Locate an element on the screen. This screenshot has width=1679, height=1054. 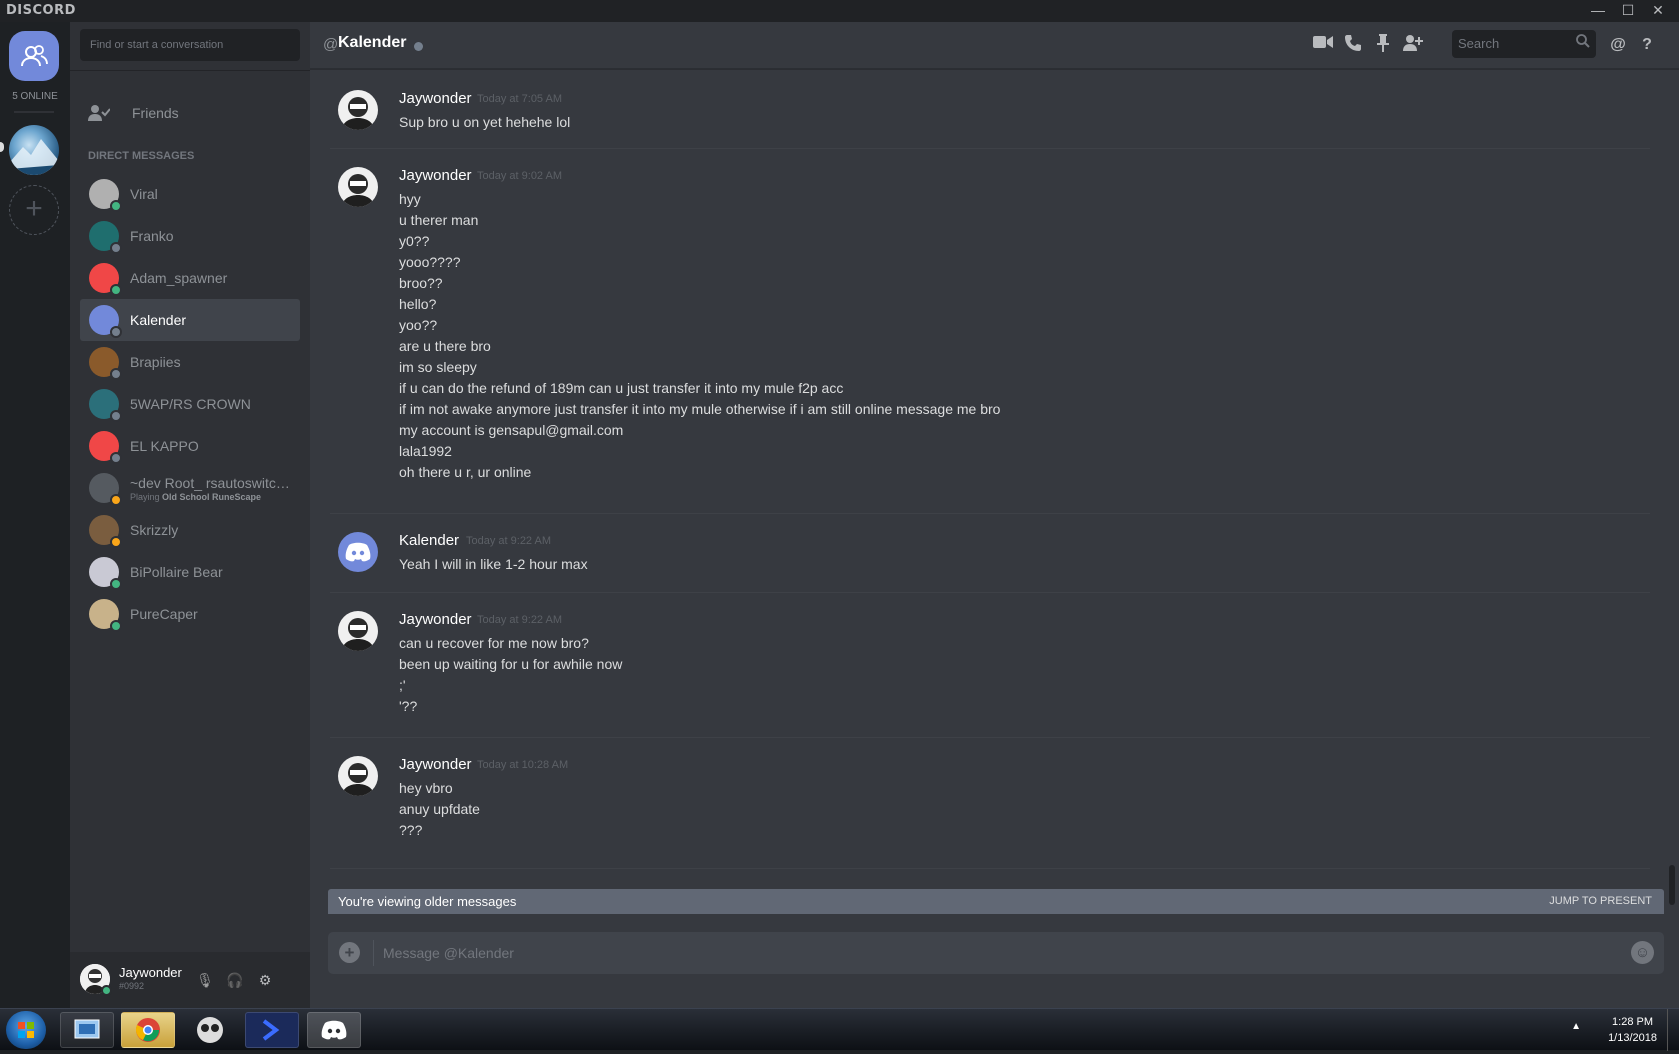
message-line: Sup bro u on yet hehehe lol is located at coordinates (485, 122).